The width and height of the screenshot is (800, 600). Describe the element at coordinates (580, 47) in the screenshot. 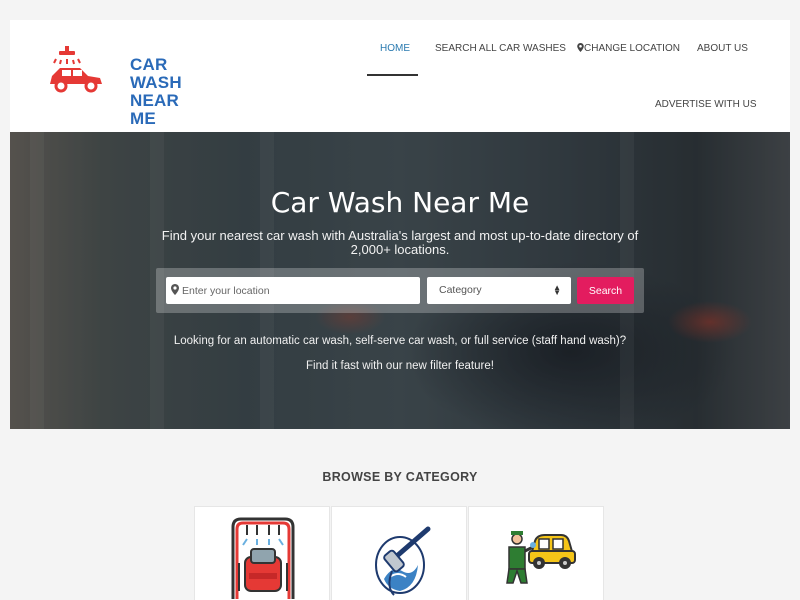

I see `map-pin-icon` at that location.